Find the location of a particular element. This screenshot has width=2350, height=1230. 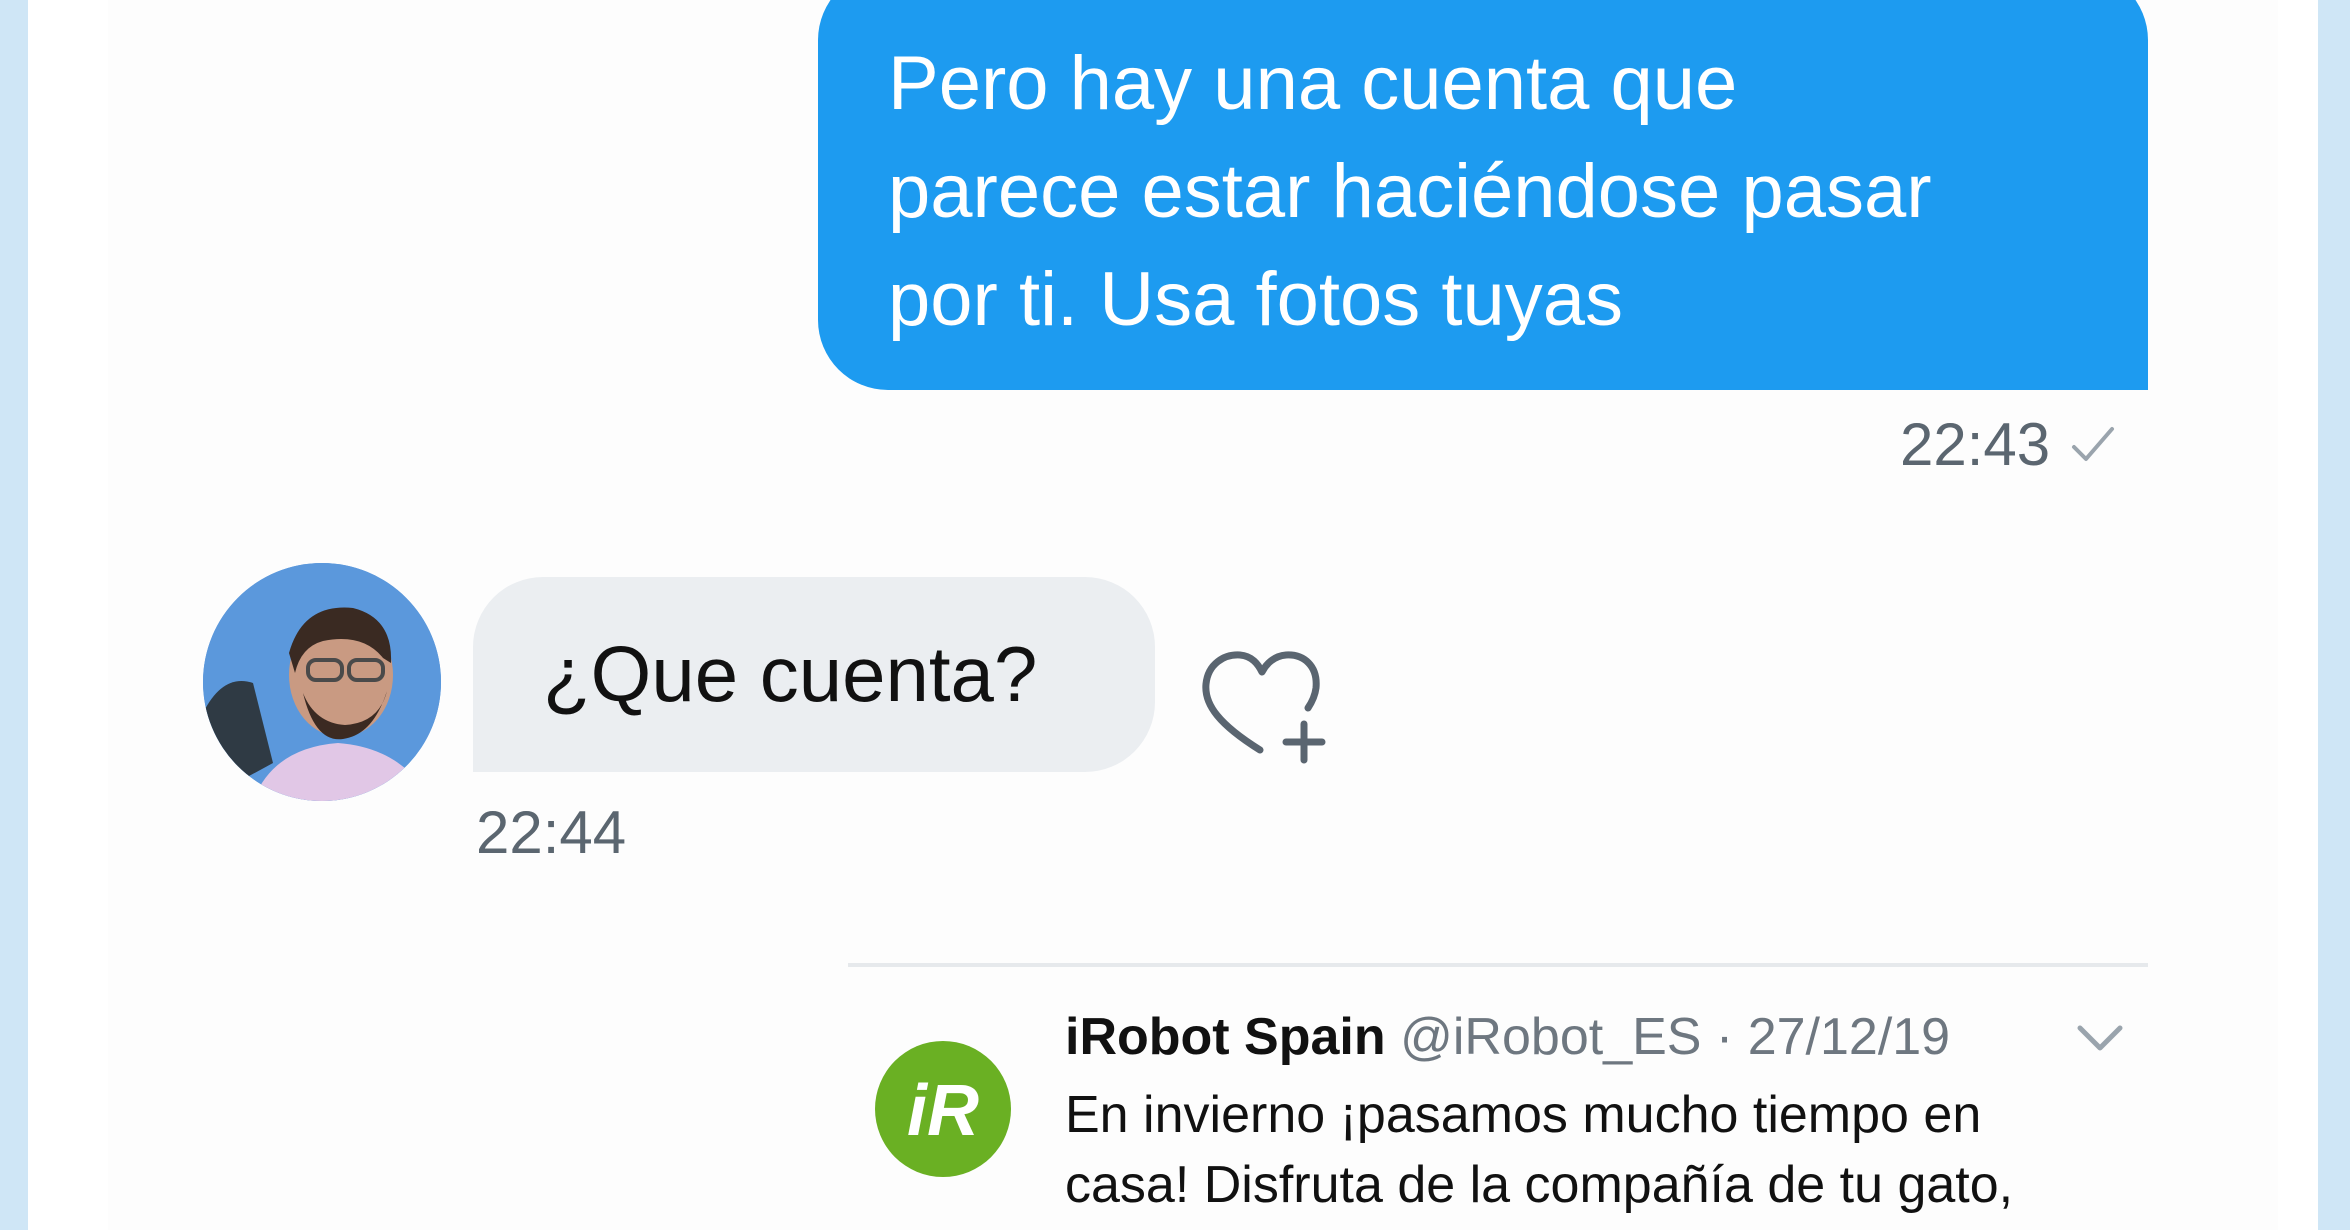

irobot-logo: iR is located at coordinates (943, 1109).